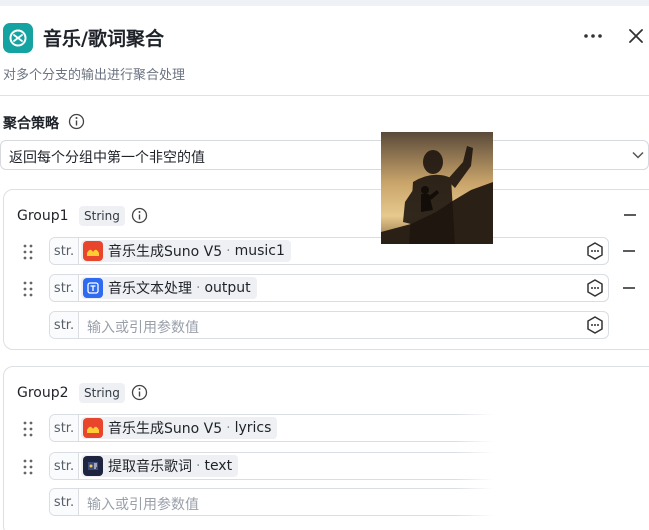 The width and height of the screenshot is (649, 530). Describe the element at coordinates (43, 393) in the screenshot. I see `group-title: Group2` at that location.